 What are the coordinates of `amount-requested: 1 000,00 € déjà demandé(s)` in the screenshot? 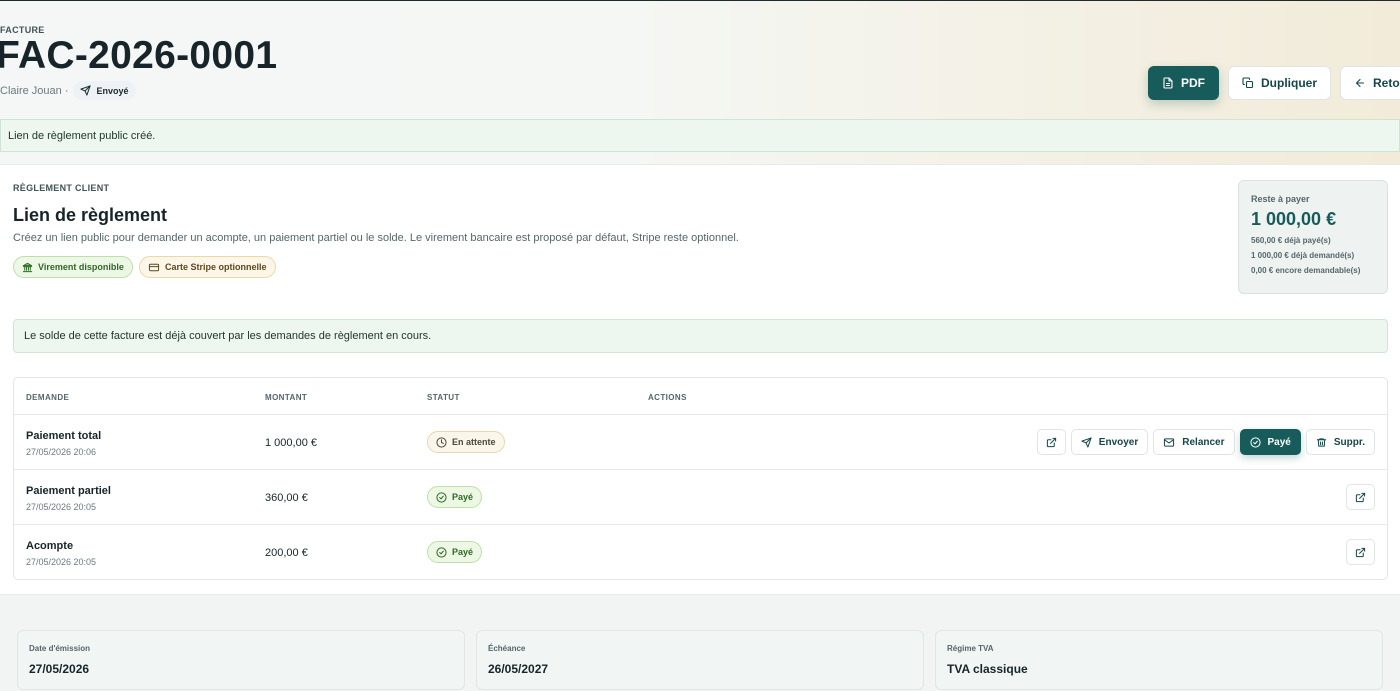 It's located at (1303, 255).